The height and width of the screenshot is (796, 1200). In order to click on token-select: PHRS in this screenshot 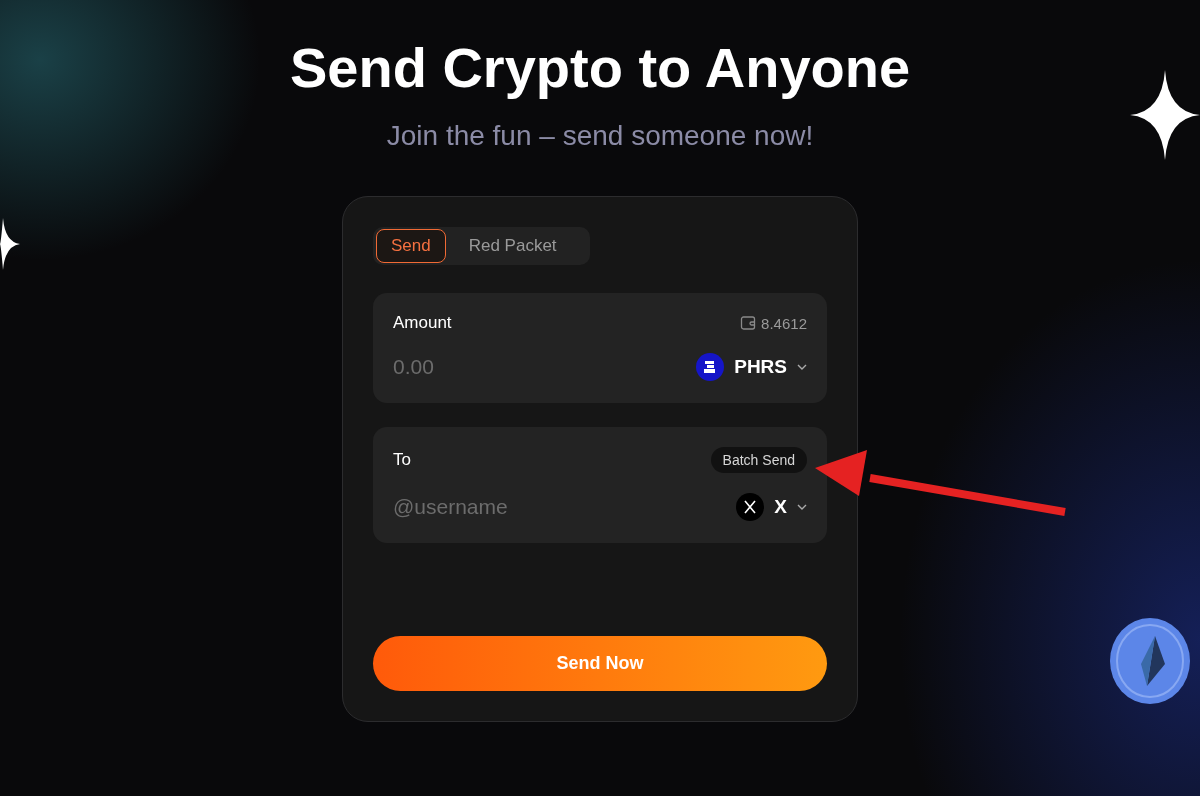, I will do `click(751, 367)`.